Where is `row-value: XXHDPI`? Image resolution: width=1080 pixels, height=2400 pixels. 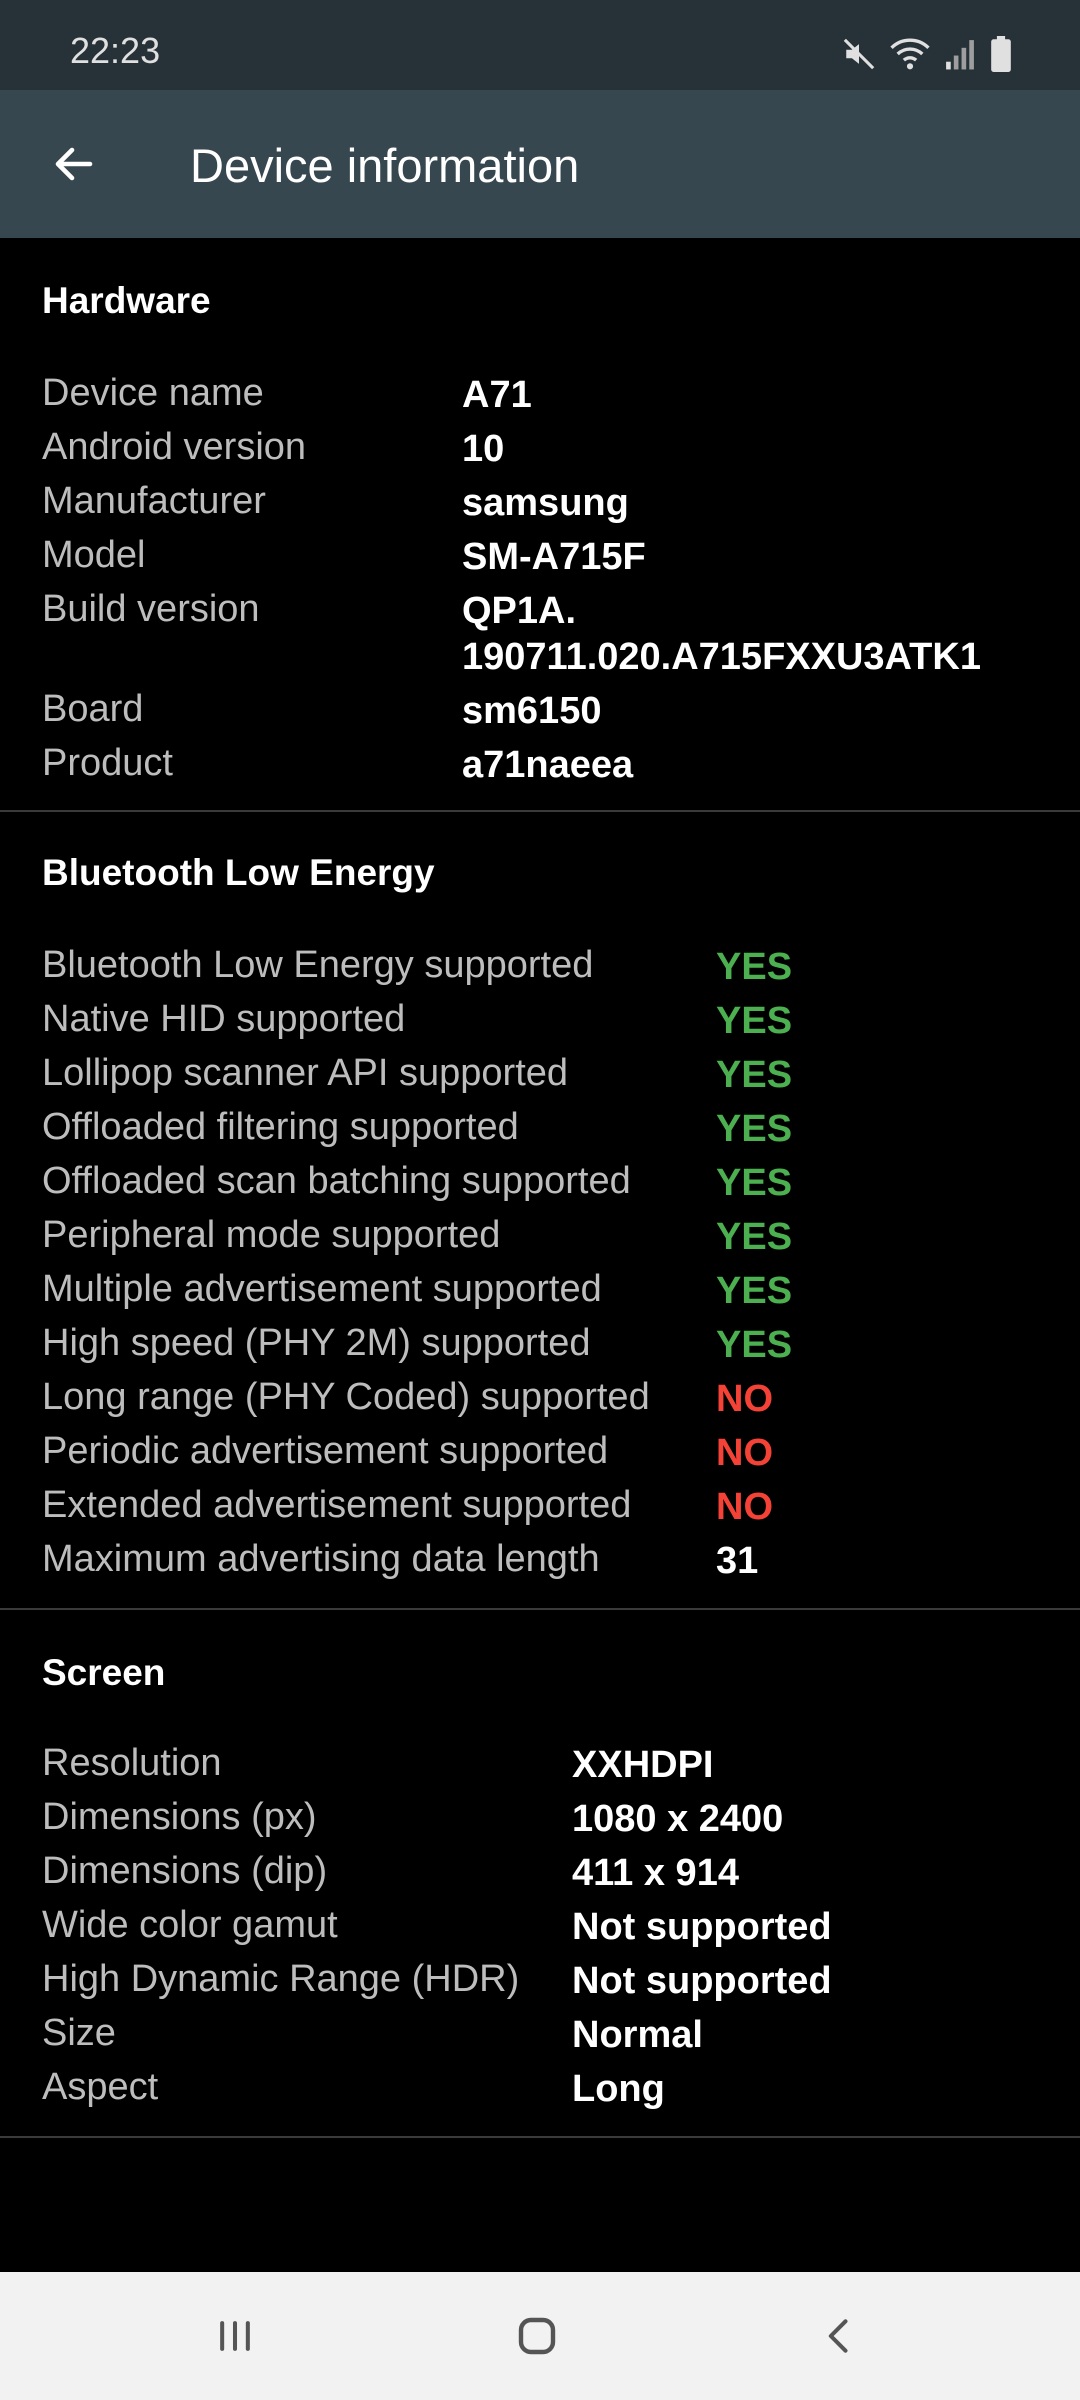
row-value: XXHDPI is located at coordinates (643, 1765).